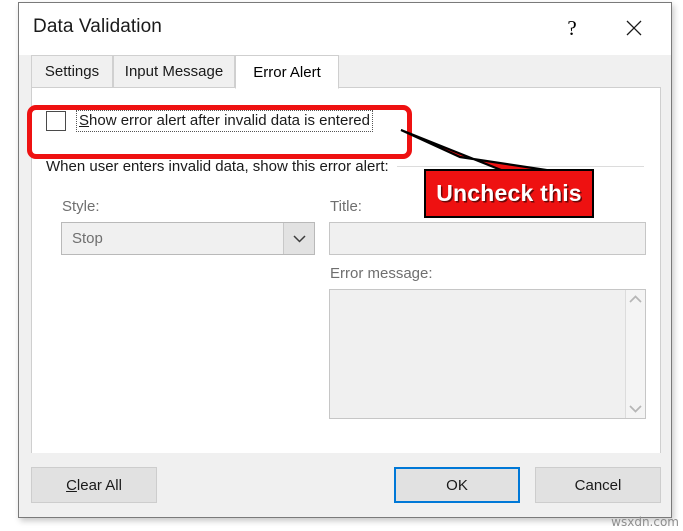 The image size is (683, 531). I want to click on help-icon: ?, so click(572, 27).